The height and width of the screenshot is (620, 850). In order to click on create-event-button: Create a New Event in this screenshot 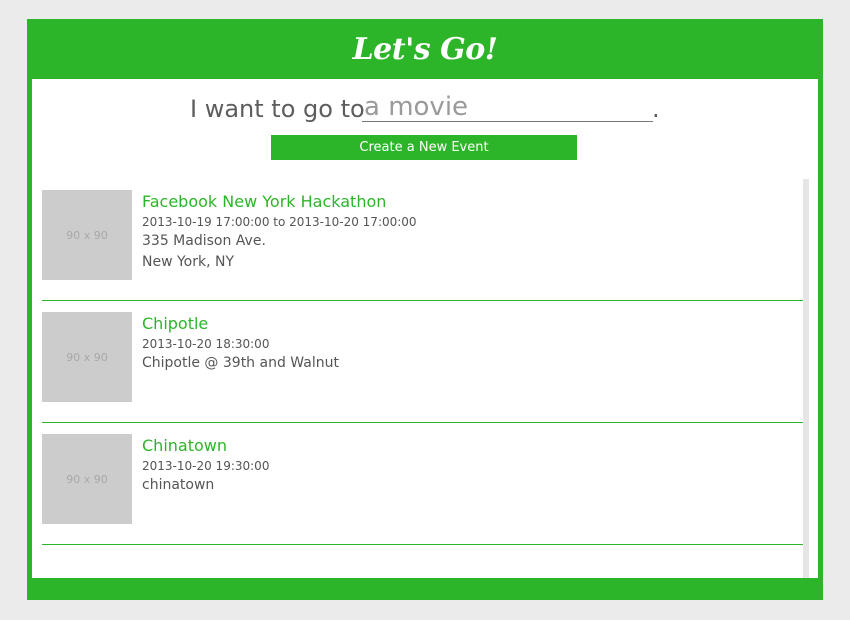, I will do `click(424, 147)`.